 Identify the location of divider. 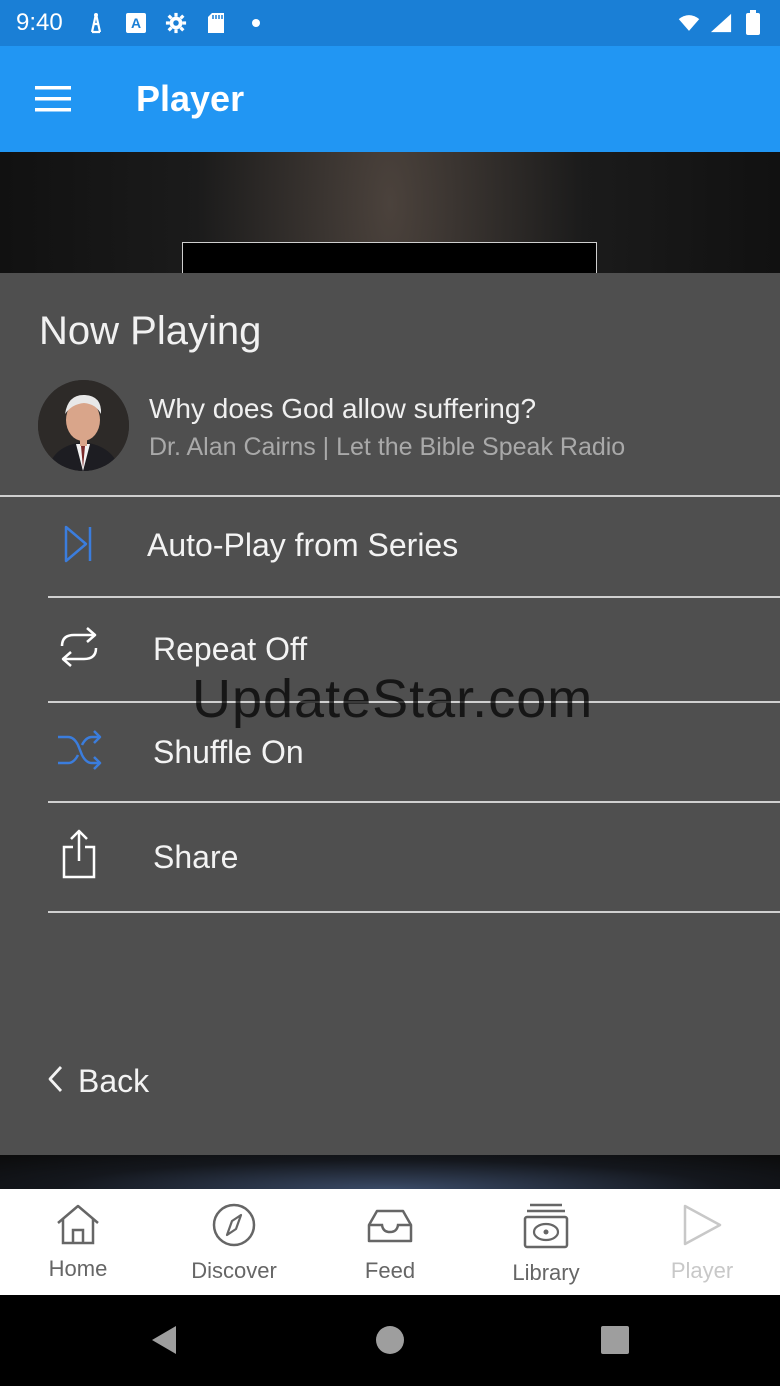
(414, 912).